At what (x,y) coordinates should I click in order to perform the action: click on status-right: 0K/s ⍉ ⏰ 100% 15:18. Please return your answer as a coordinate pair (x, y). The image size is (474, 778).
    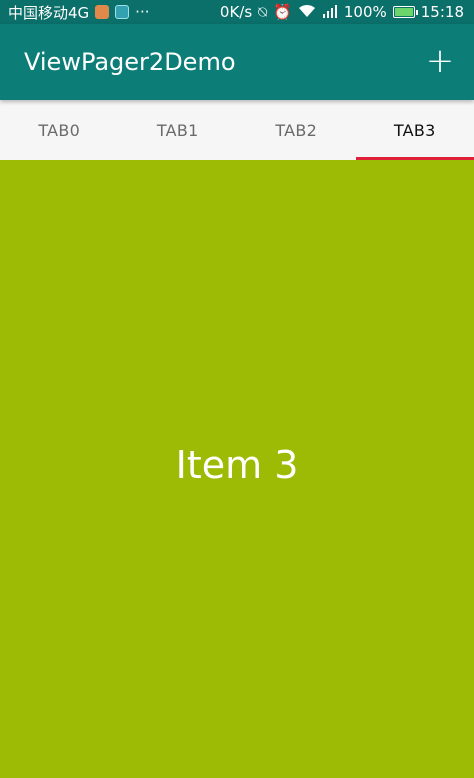
    Looking at the image, I should click on (347, 12).